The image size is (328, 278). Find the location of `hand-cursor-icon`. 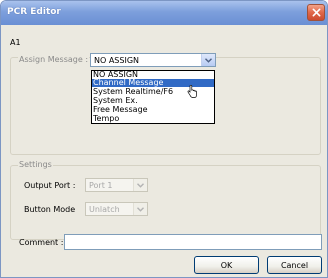

hand-cursor-icon is located at coordinates (192, 91).